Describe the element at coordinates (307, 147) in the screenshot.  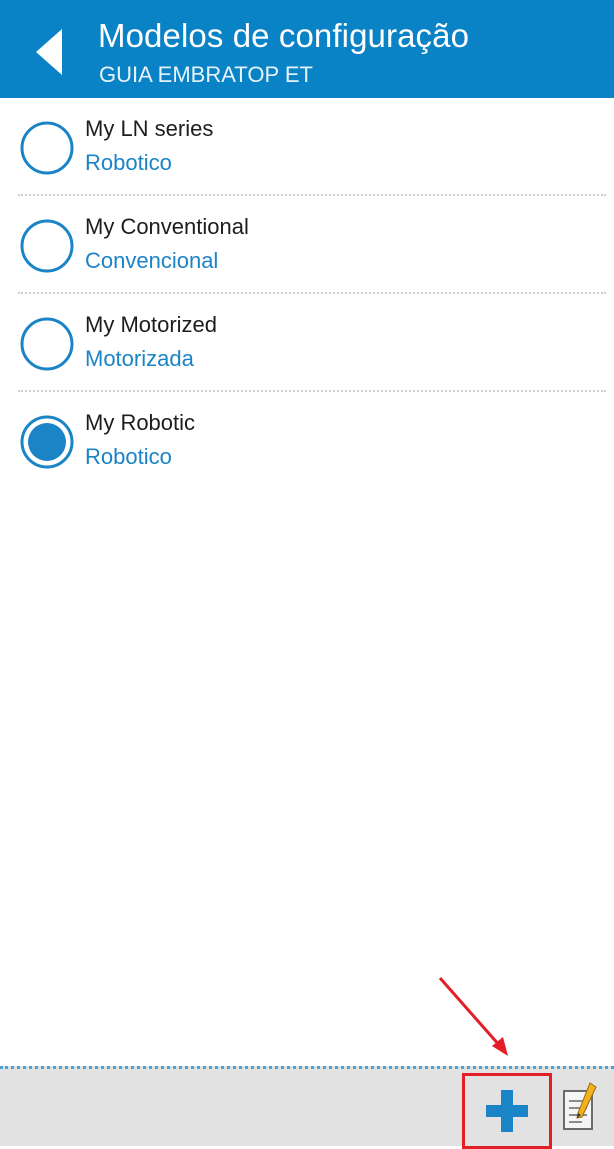
I see `list-item: My LN series Robotico` at that location.